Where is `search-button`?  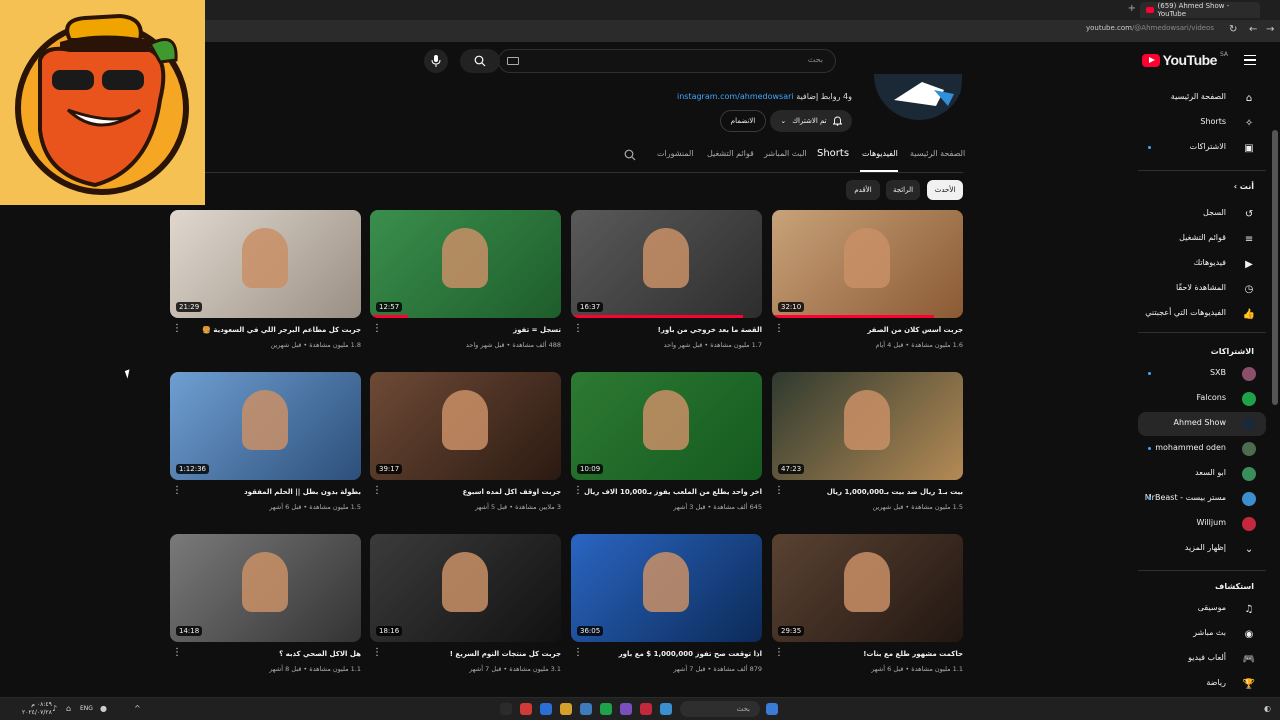
search-button is located at coordinates (480, 61).